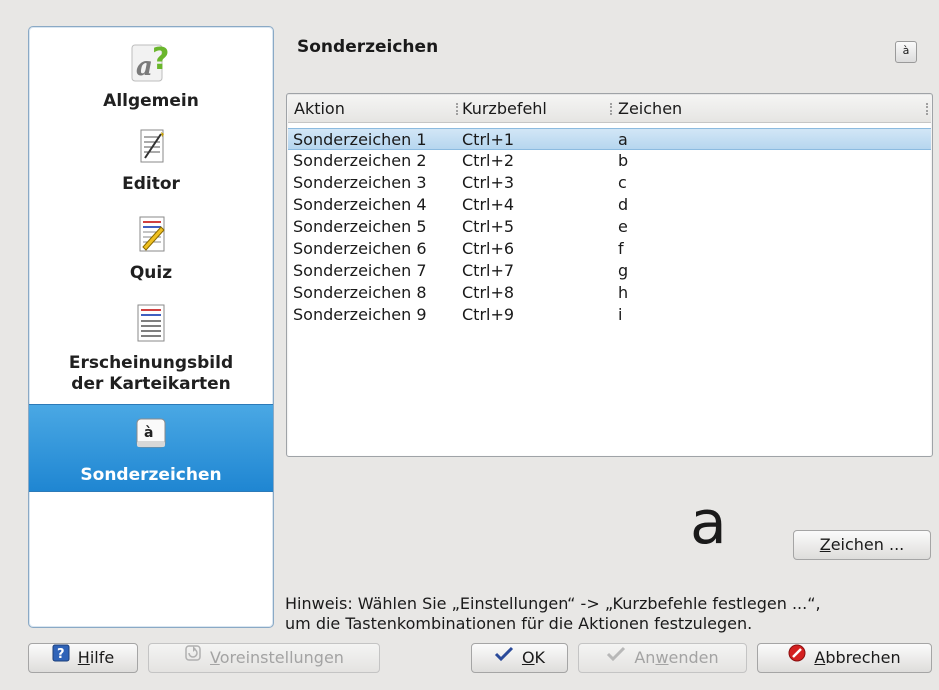 The height and width of the screenshot is (690, 939). Describe the element at coordinates (844, 658) in the screenshot. I see `cancel-button: Abbrechen` at that location.